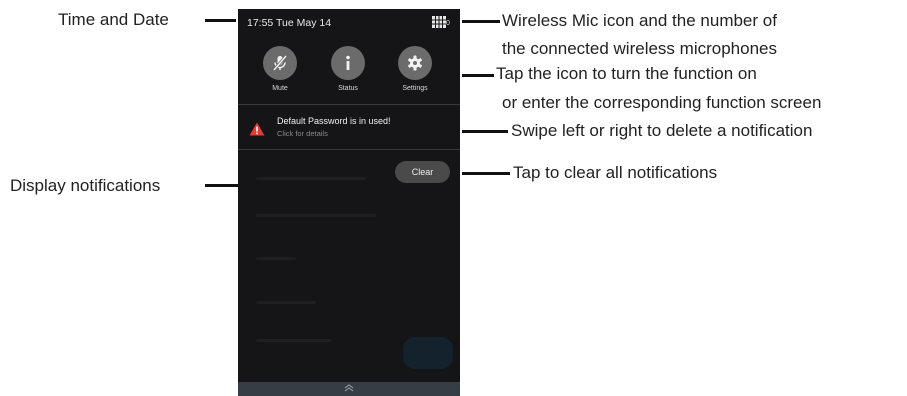 The image size is (907, 396). Describe the element at coordinates (280, 88) in the screenshot. I see `qs-label-mute: Mute` at that location.